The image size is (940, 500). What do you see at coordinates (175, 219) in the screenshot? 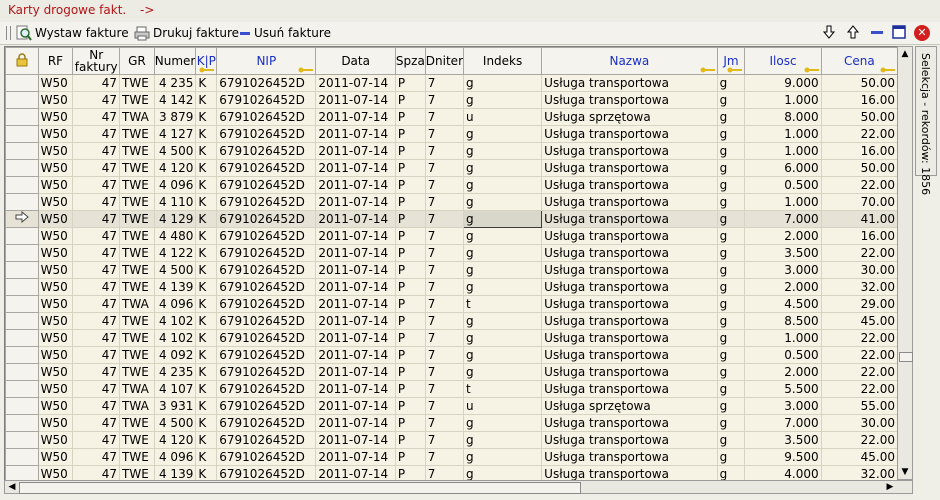
I see `table-cell: 4 129` at bounding box center [175, 219].